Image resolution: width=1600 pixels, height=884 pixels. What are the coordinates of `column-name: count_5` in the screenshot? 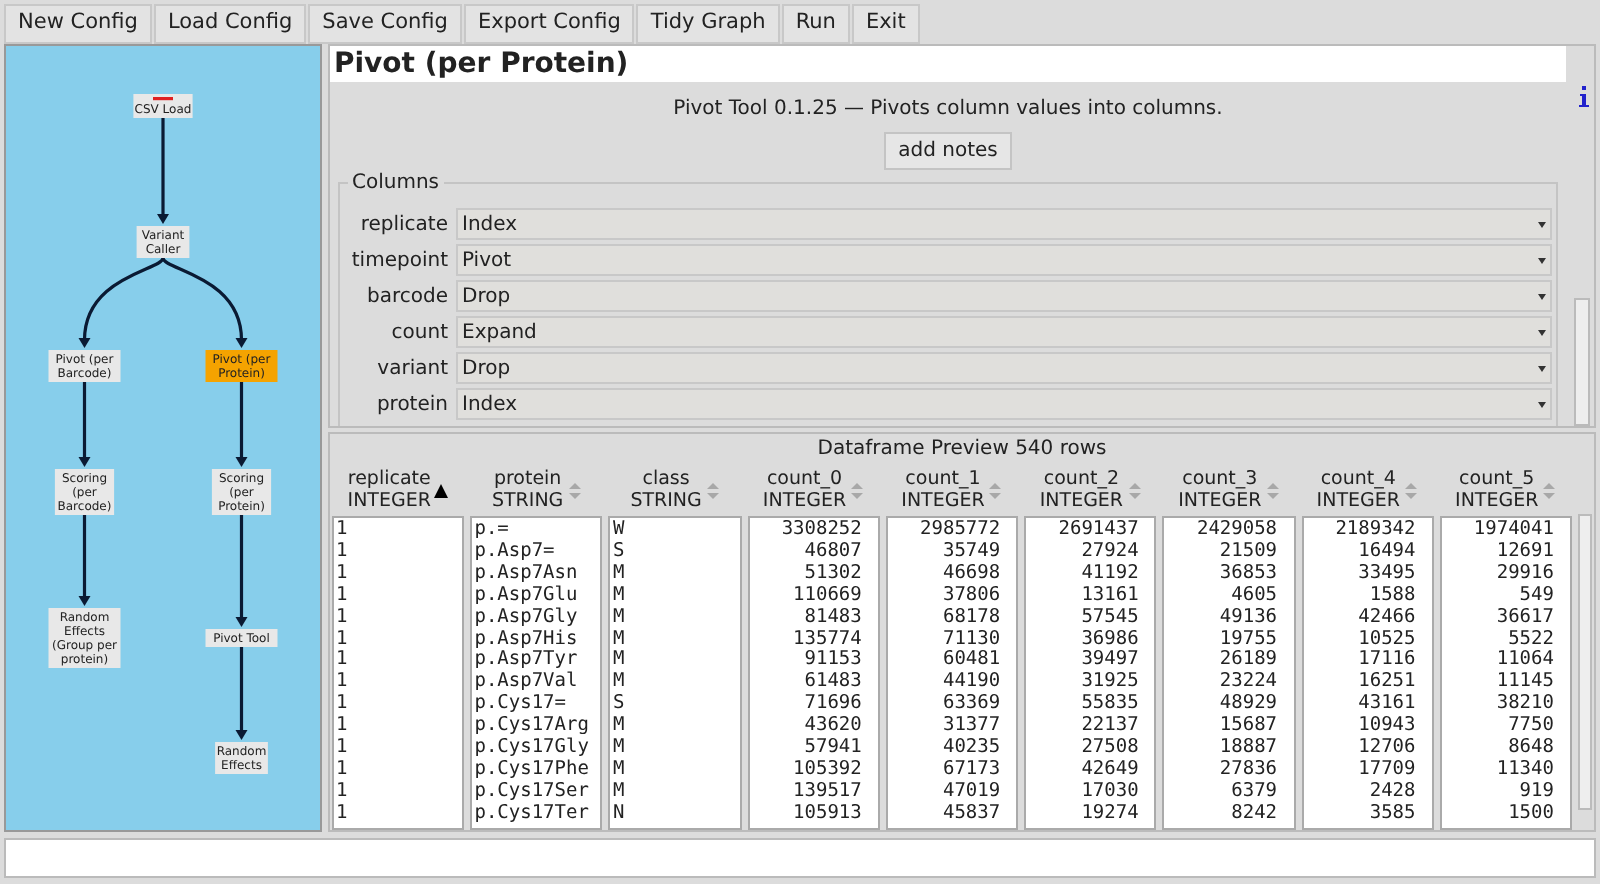 It's located at (1497, 479).